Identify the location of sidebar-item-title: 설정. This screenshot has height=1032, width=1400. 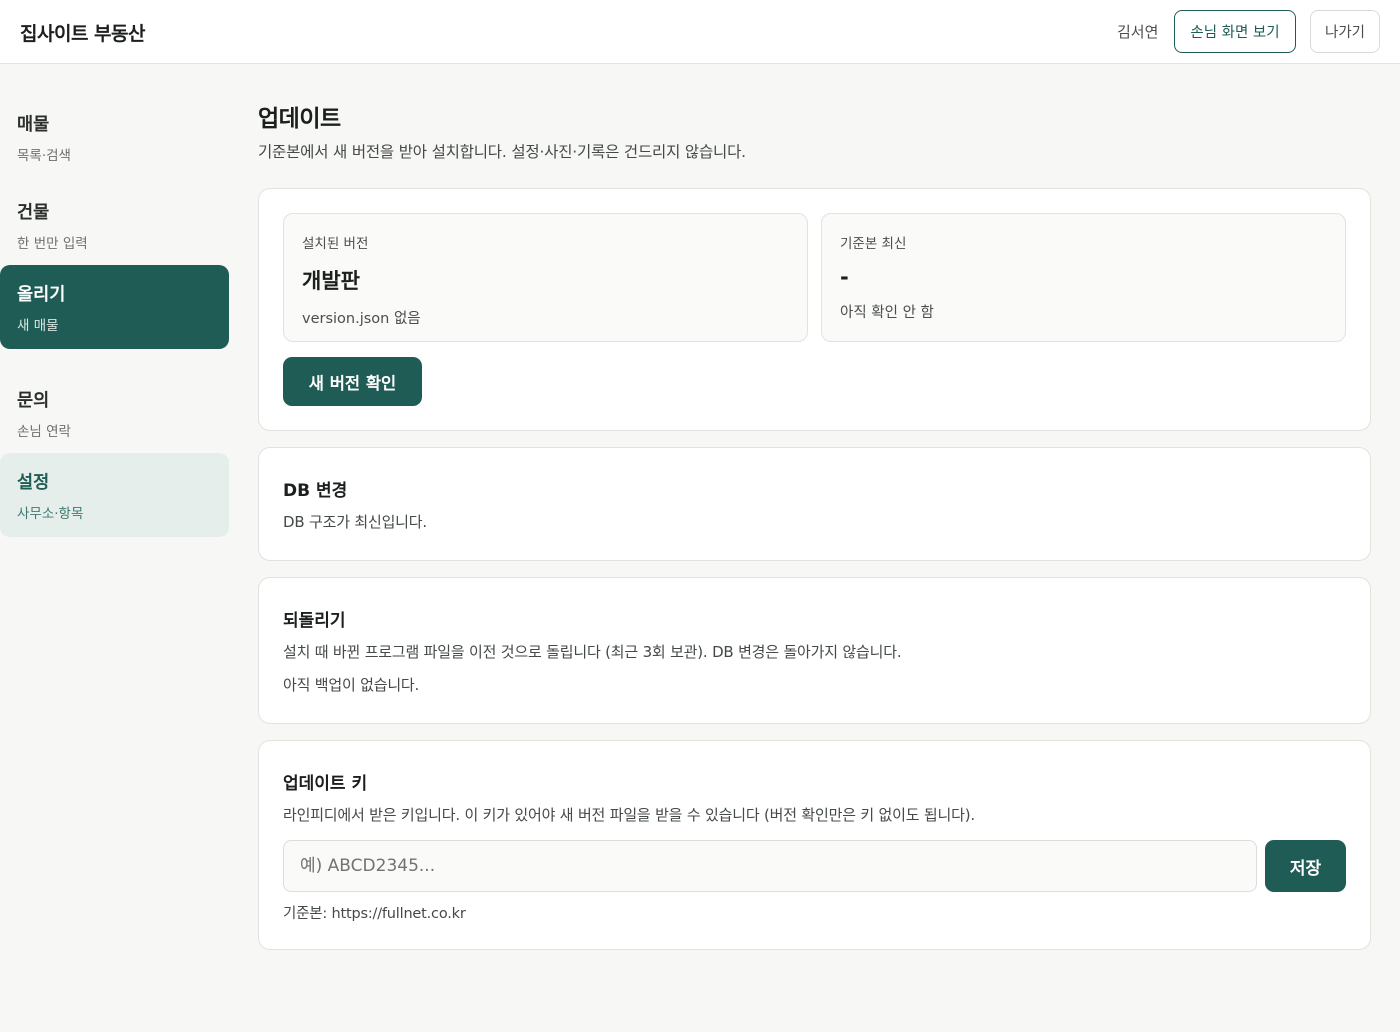
(33, 483).